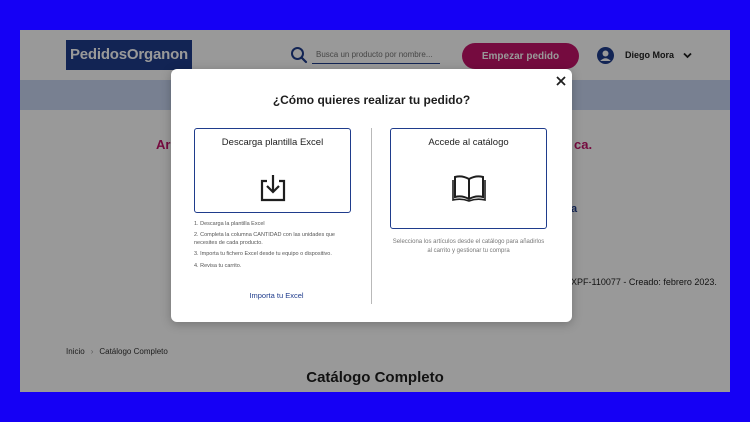 This screenshot has width=750, height=422. I want to click on modal-title: ¿Cómo quieres realizar tu pedido?, so click(371, 100).